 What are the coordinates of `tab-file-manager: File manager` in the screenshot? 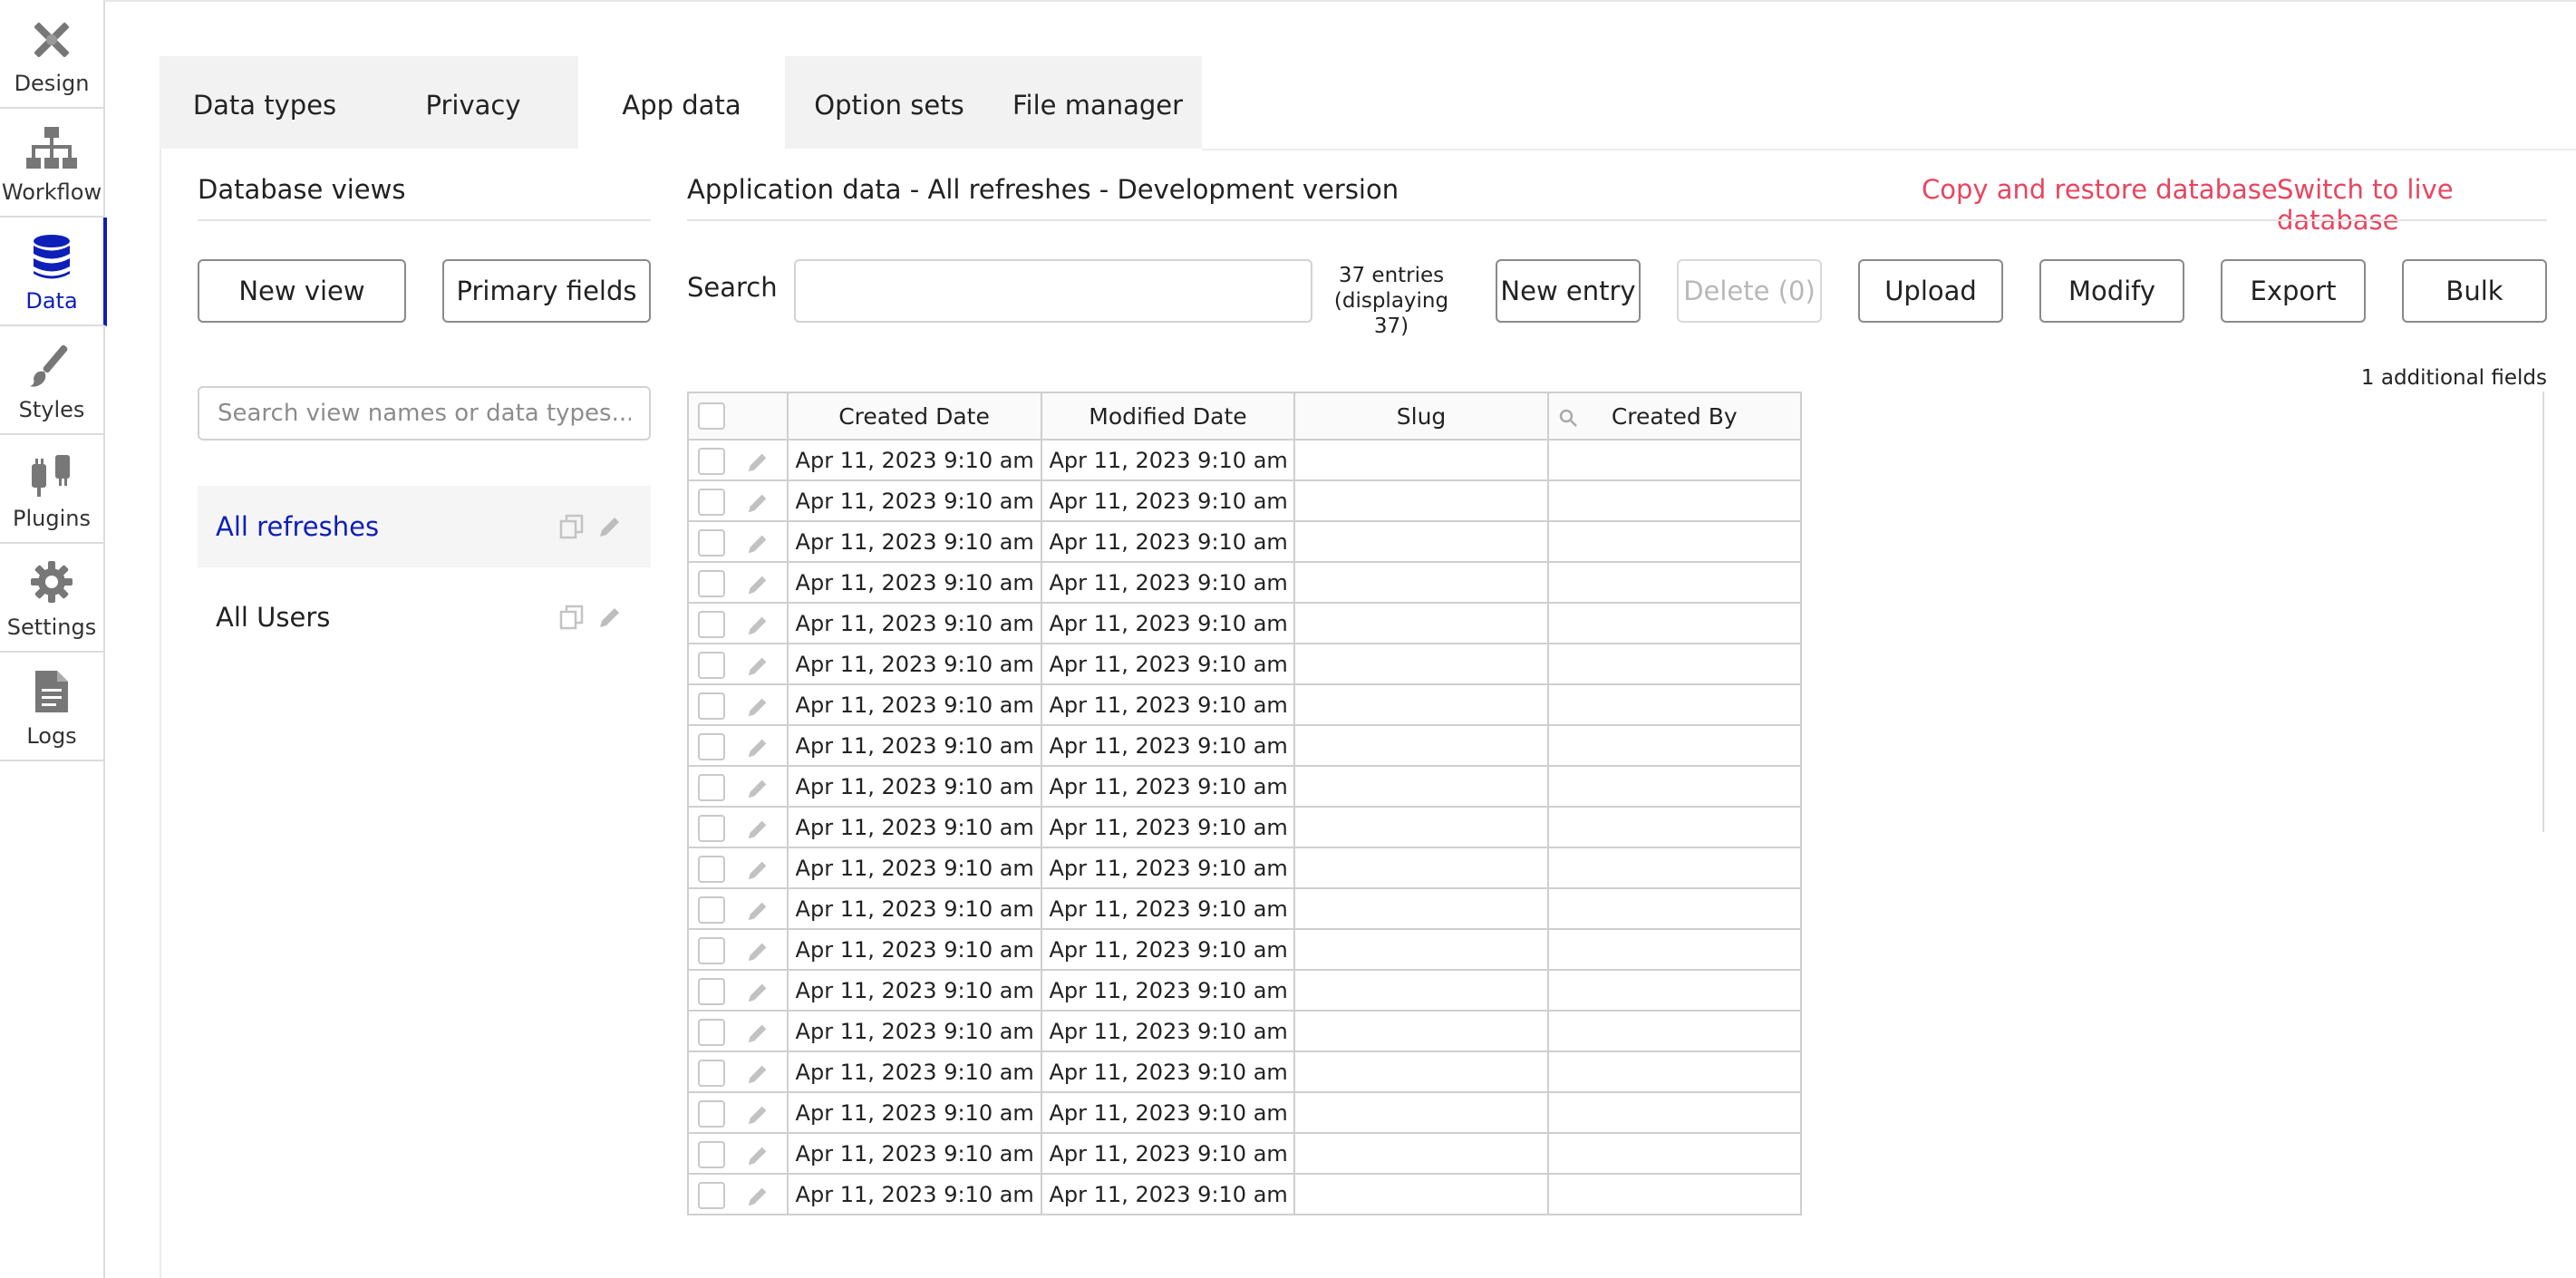 It's located at (1097, 102).